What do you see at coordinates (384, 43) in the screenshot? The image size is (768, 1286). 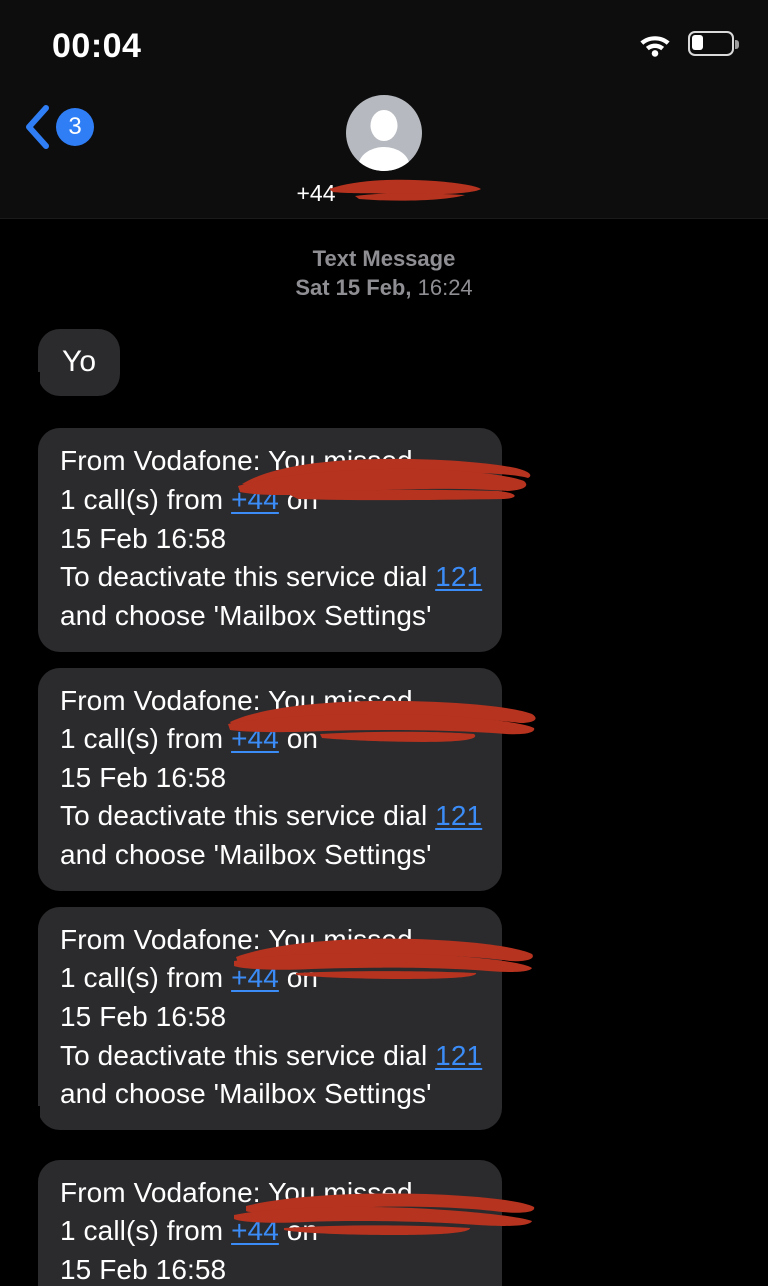 I see `status-bar: 00:04` at bounding box center [384, 43].